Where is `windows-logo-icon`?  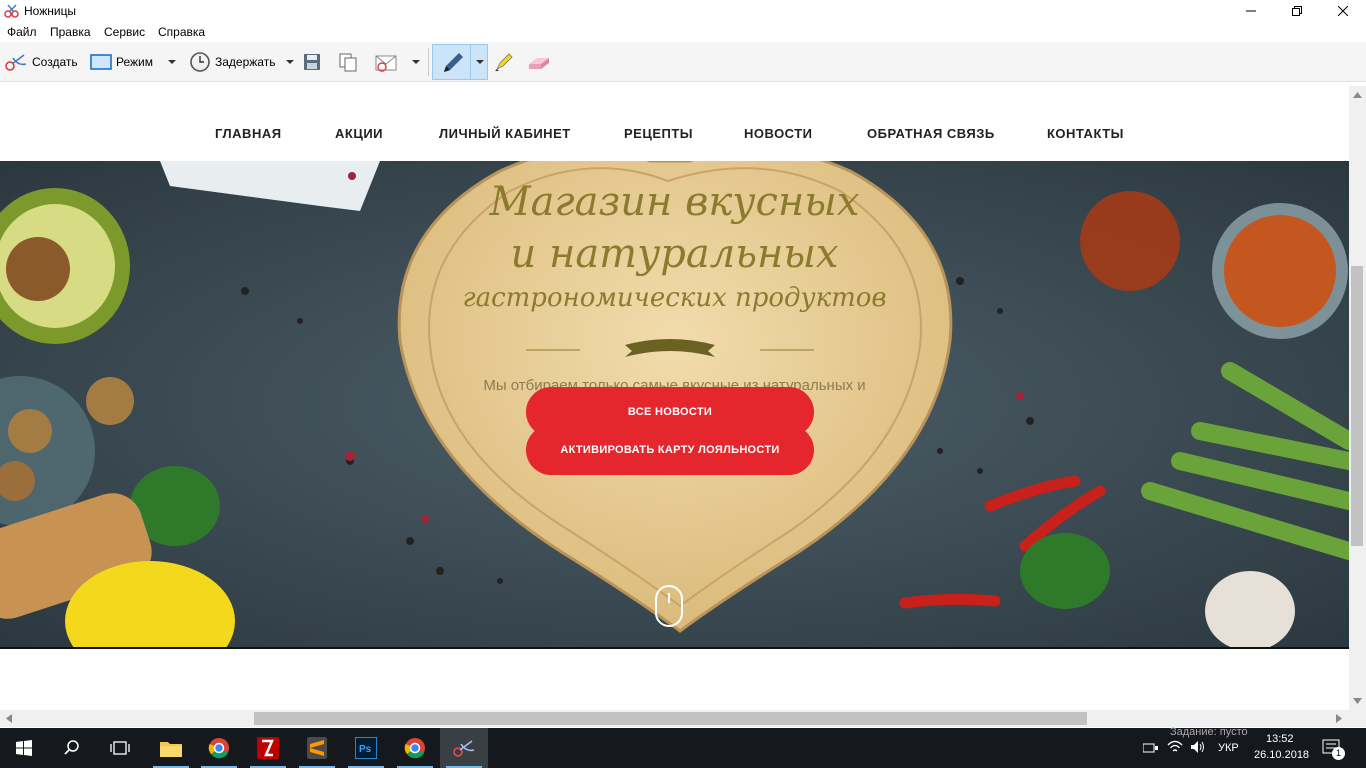
windows-logo-icon is located at coordinates (24, 748).